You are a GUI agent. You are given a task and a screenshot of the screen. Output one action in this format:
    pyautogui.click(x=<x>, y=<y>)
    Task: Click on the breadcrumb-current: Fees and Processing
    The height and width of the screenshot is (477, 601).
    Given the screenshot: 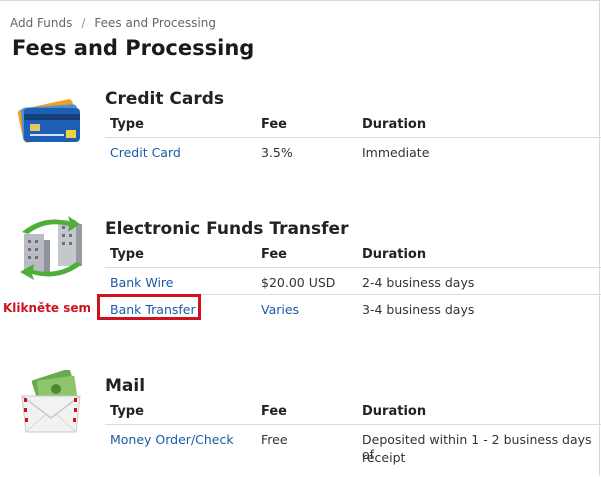 What is the action you would take?
    pyautogui.click(x=155, y=23)
    